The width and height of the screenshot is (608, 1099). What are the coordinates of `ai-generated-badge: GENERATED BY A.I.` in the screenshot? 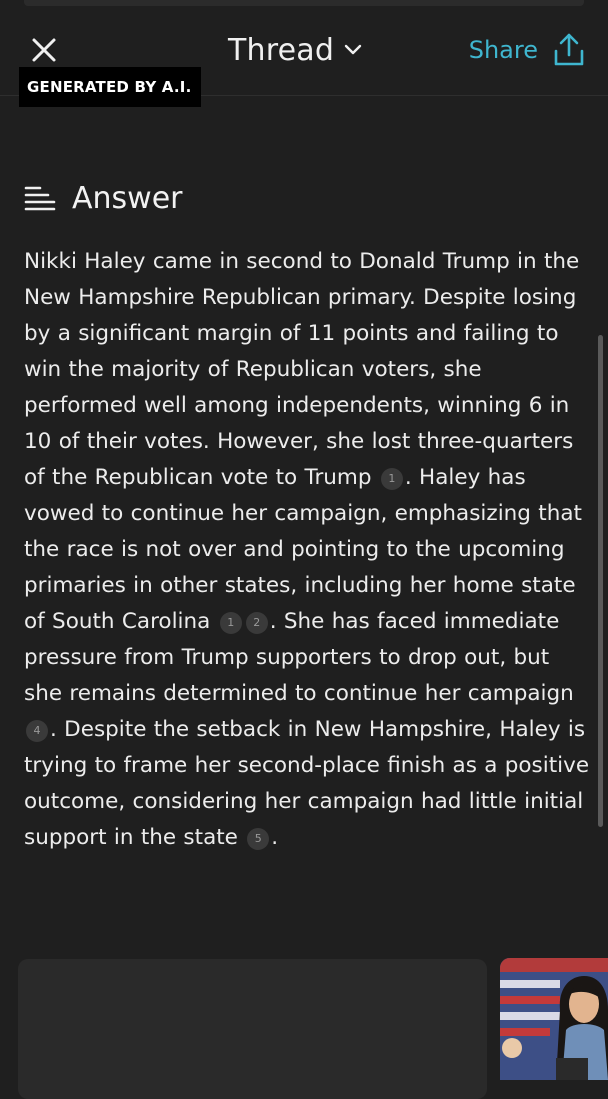 It's located at (110, 87).